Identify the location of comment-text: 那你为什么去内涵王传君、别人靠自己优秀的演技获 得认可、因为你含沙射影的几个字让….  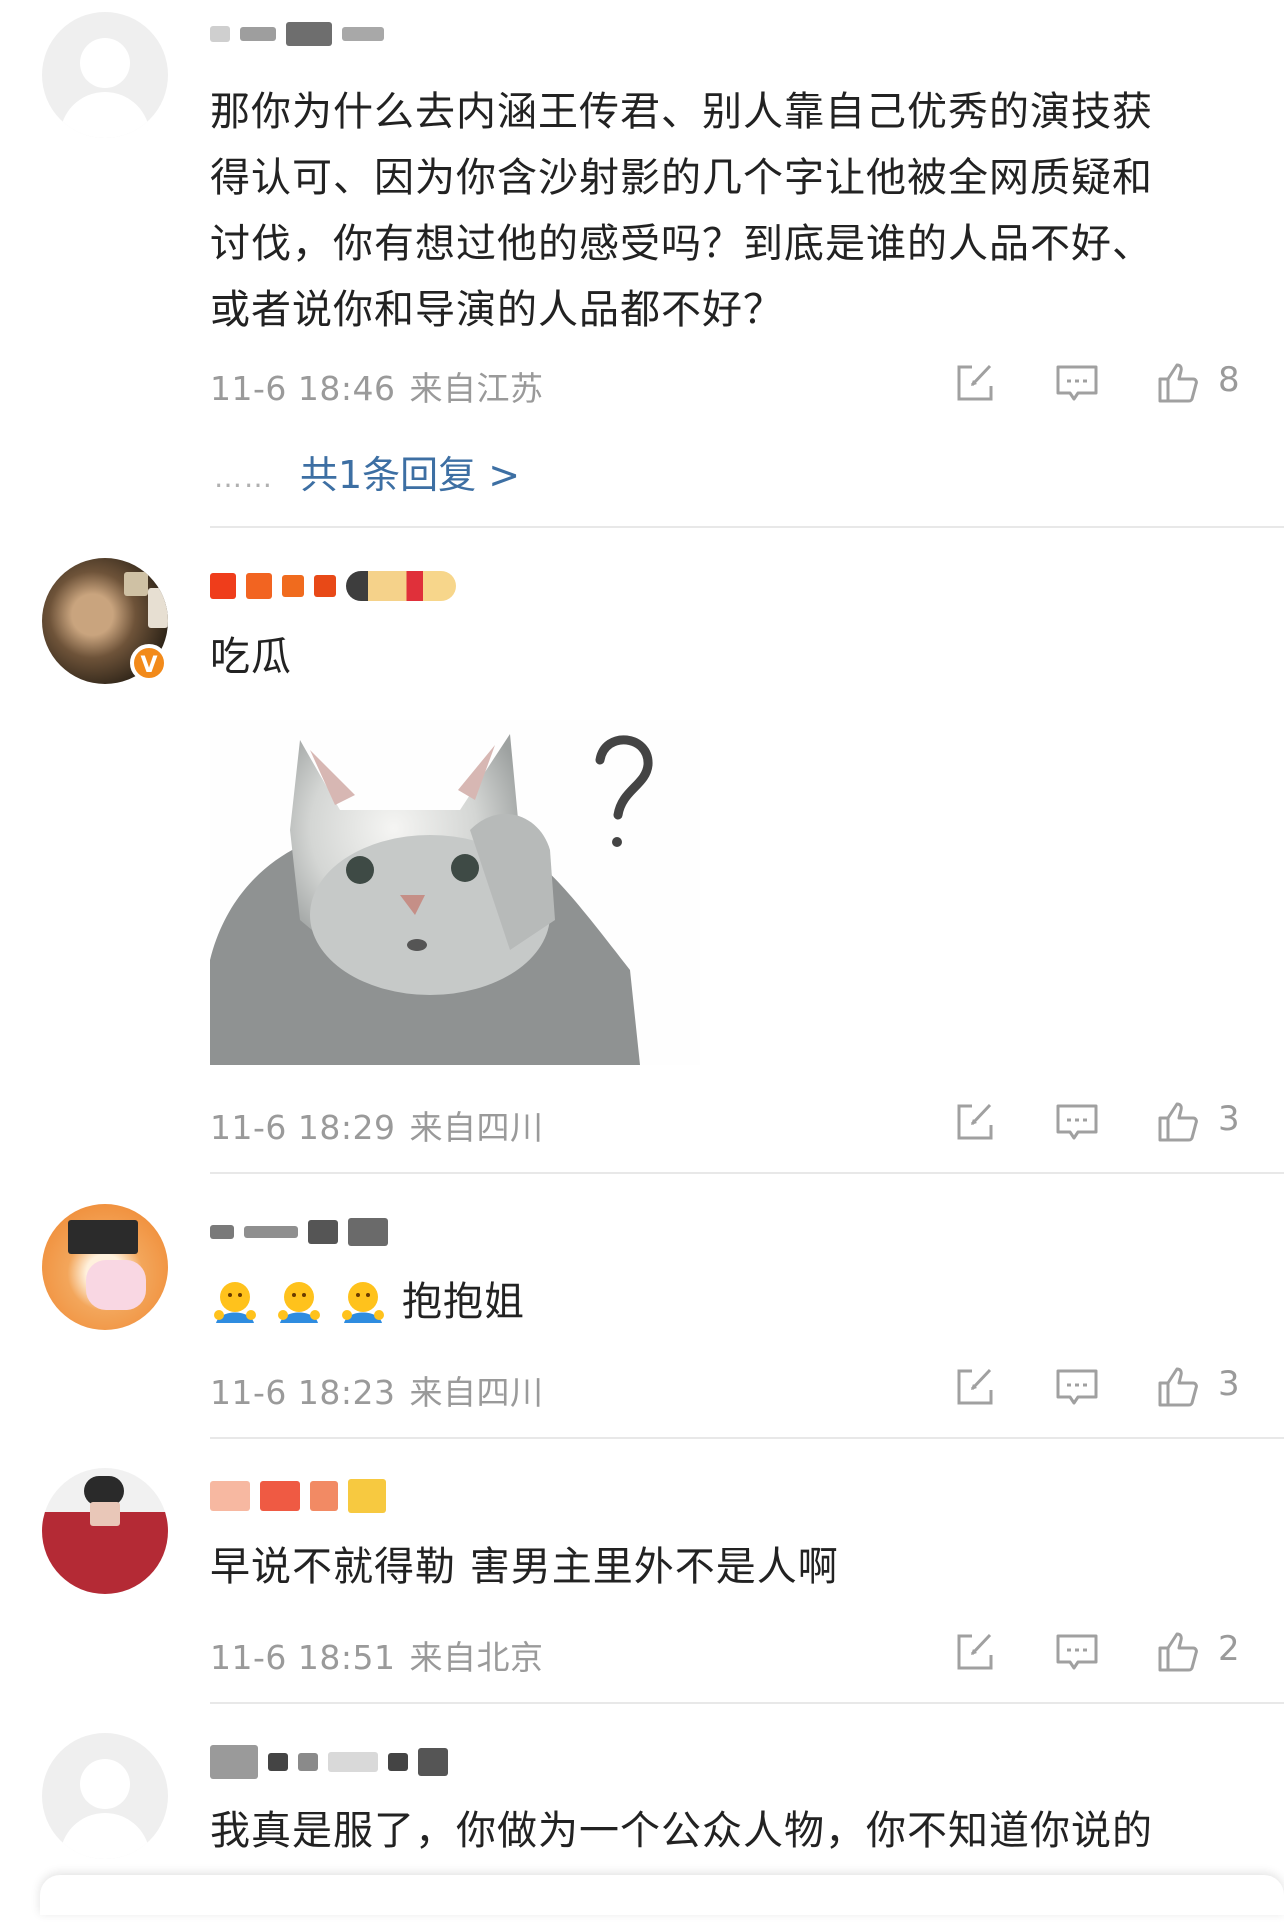
(681, 211).